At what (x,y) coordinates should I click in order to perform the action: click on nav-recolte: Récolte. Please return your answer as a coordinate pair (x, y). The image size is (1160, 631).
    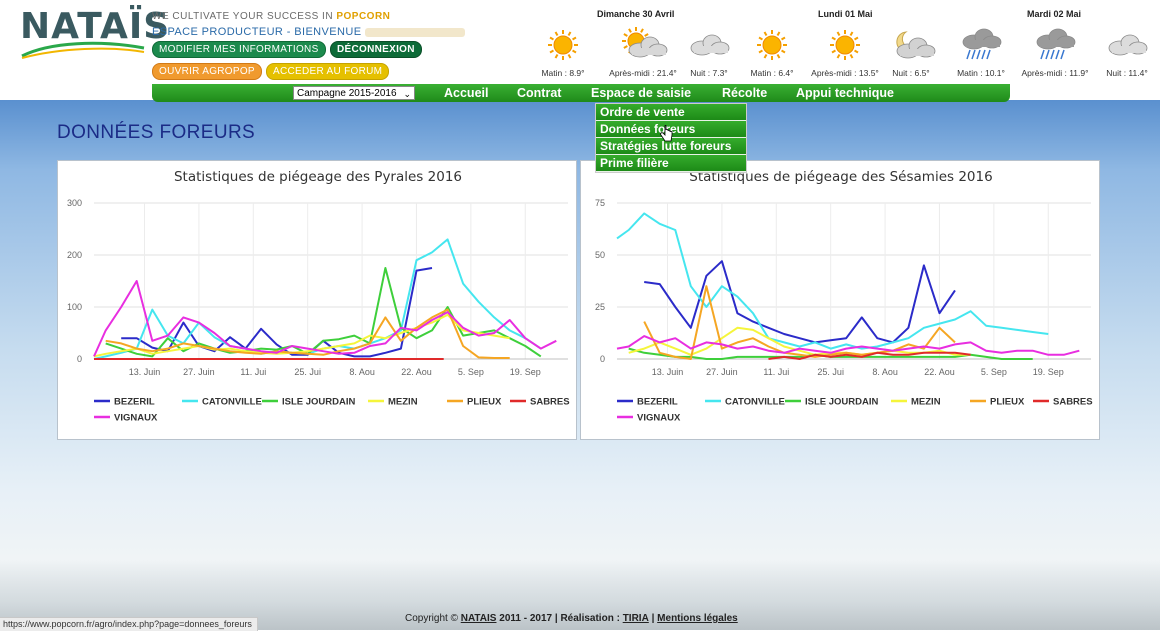
    Looking at the image, I should click on (744, 93).